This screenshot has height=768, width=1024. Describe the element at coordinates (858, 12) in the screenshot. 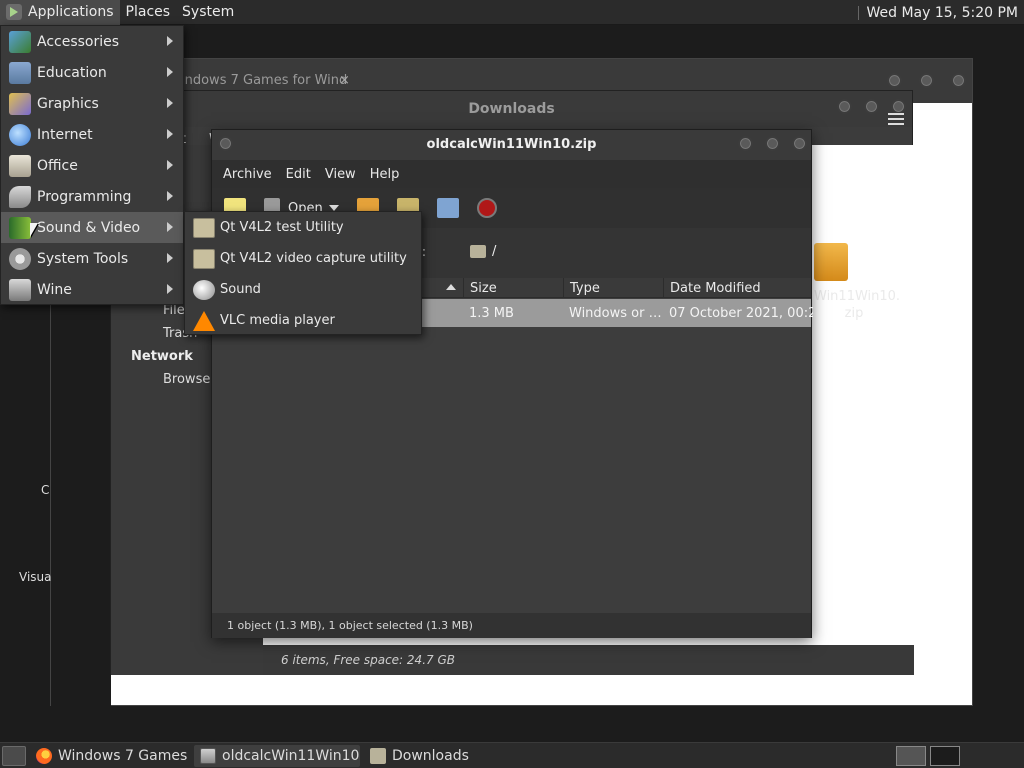

I see `panel-separator` at that location.